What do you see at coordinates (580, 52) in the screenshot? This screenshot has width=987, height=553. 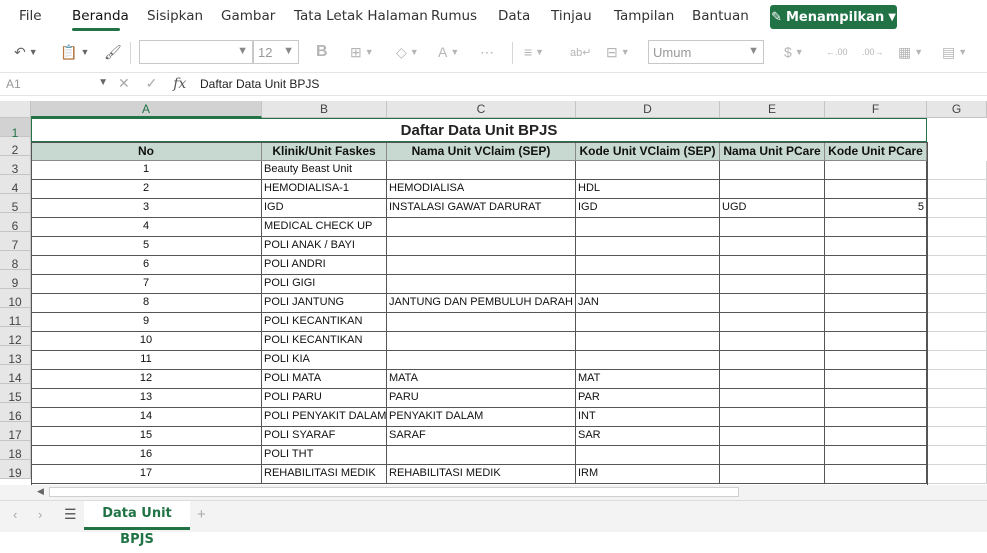 I see `wrap-text-icon: ab↵` at bounding box center [580, 52].